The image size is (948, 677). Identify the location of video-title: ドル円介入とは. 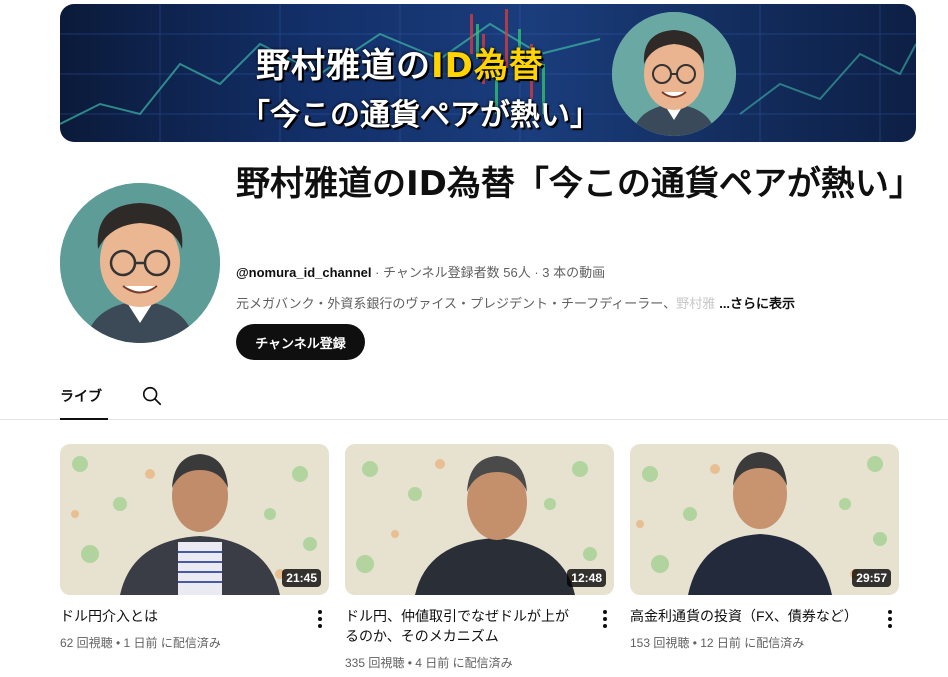
(177, 616).